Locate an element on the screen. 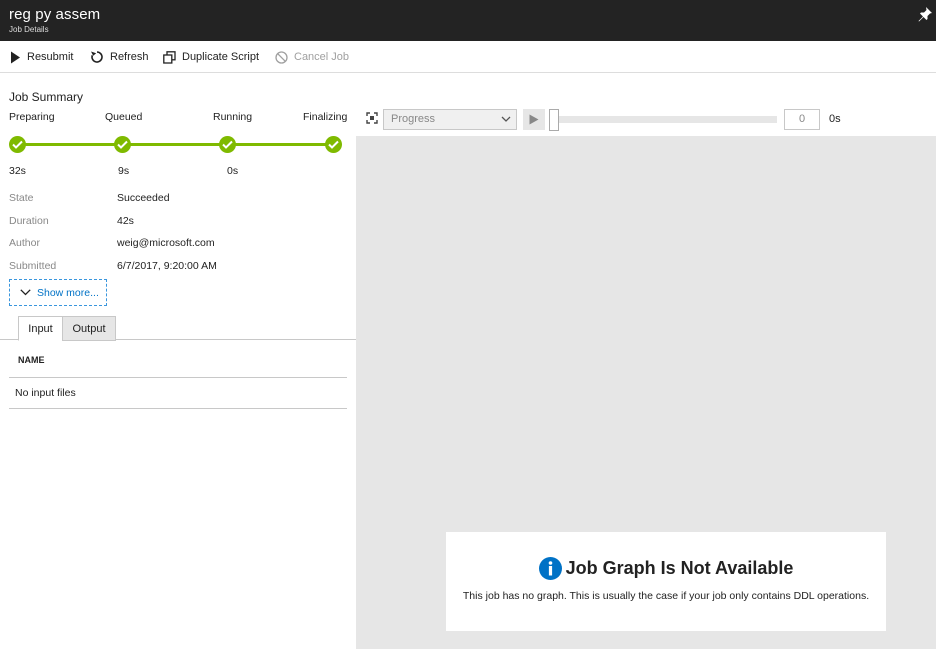  notice-title-row: Job Graph Is Not Available is located at coordinates (666, 568).